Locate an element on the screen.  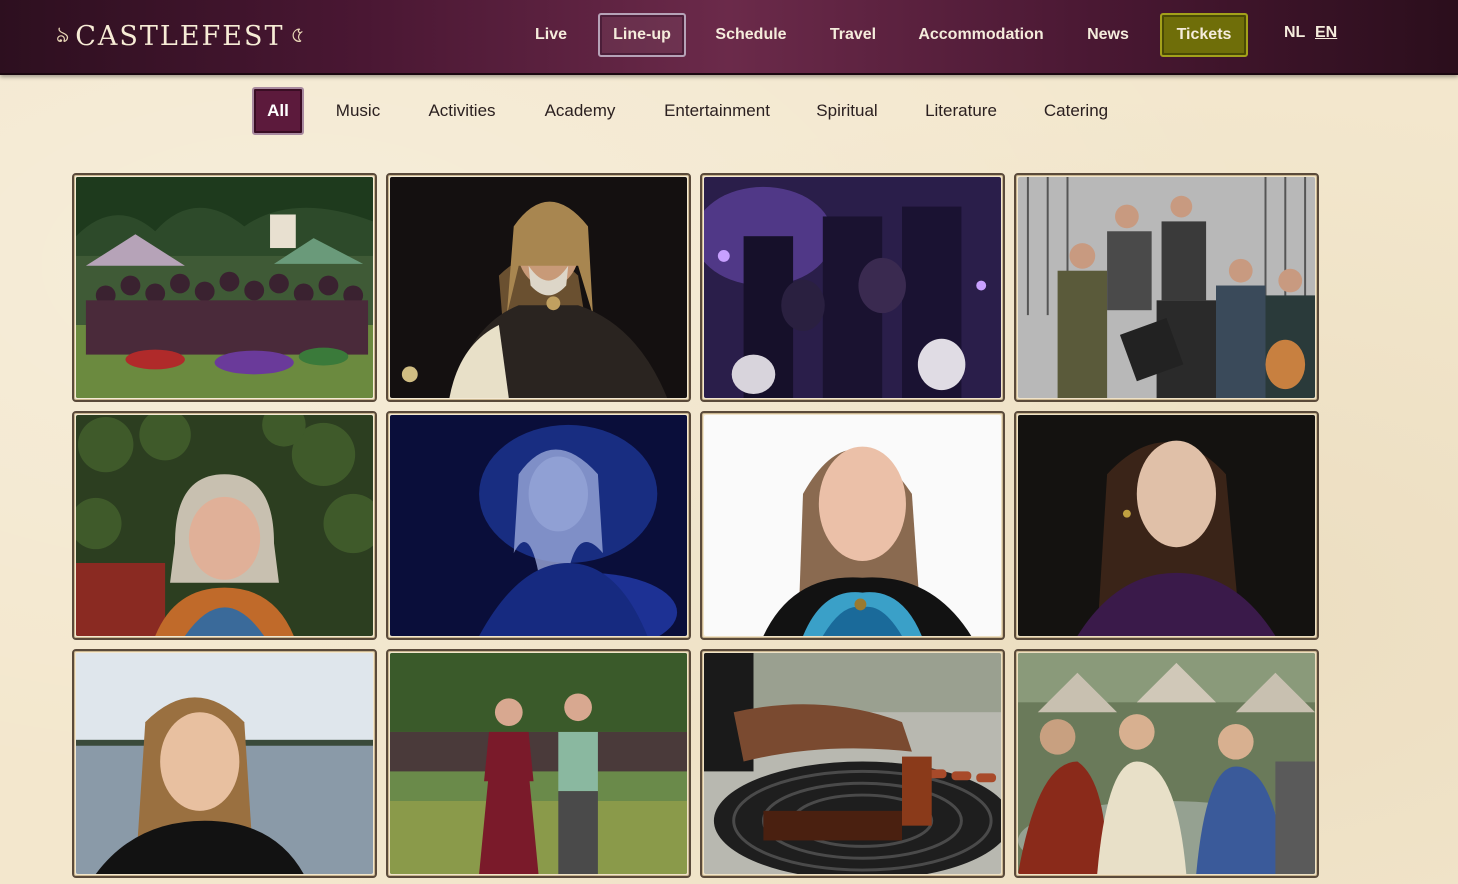
masked-performers-image is located at coordinates (852, 287).